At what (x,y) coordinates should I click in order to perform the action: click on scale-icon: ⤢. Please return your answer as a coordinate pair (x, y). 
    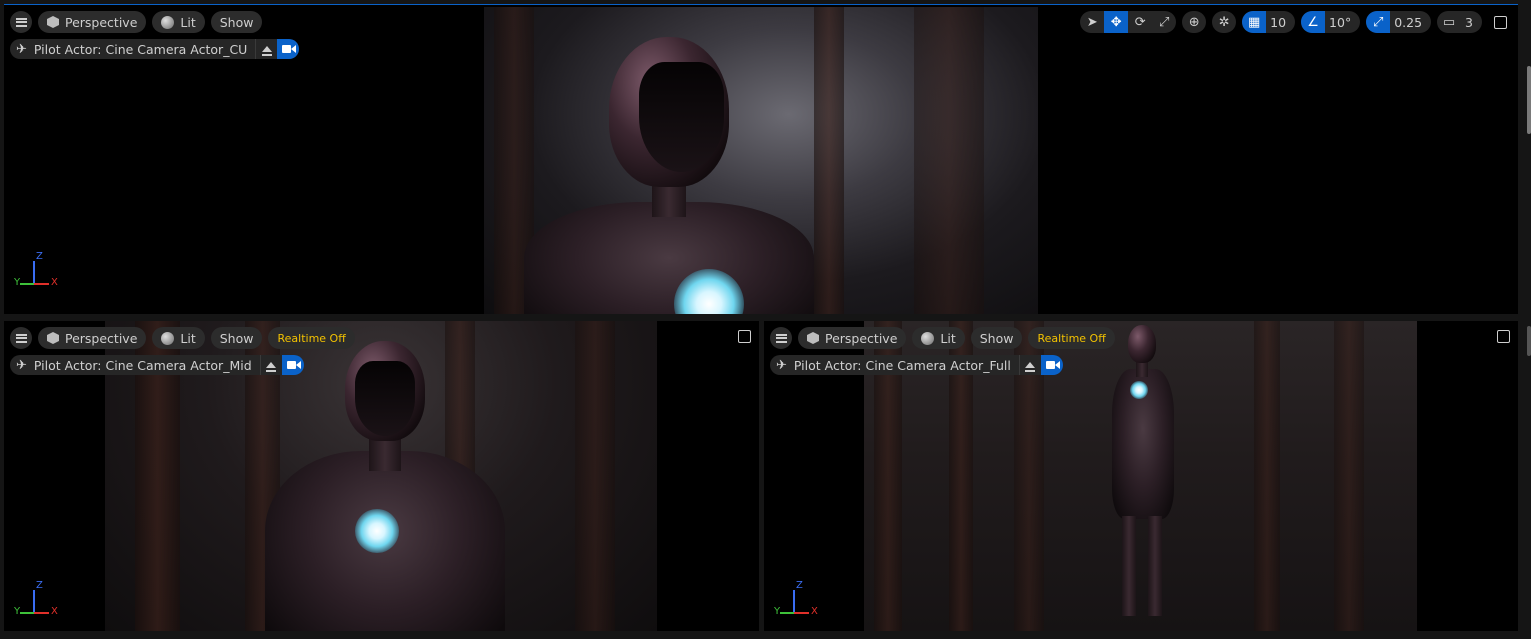
    Looking at the image, I should click on (1164, 22).